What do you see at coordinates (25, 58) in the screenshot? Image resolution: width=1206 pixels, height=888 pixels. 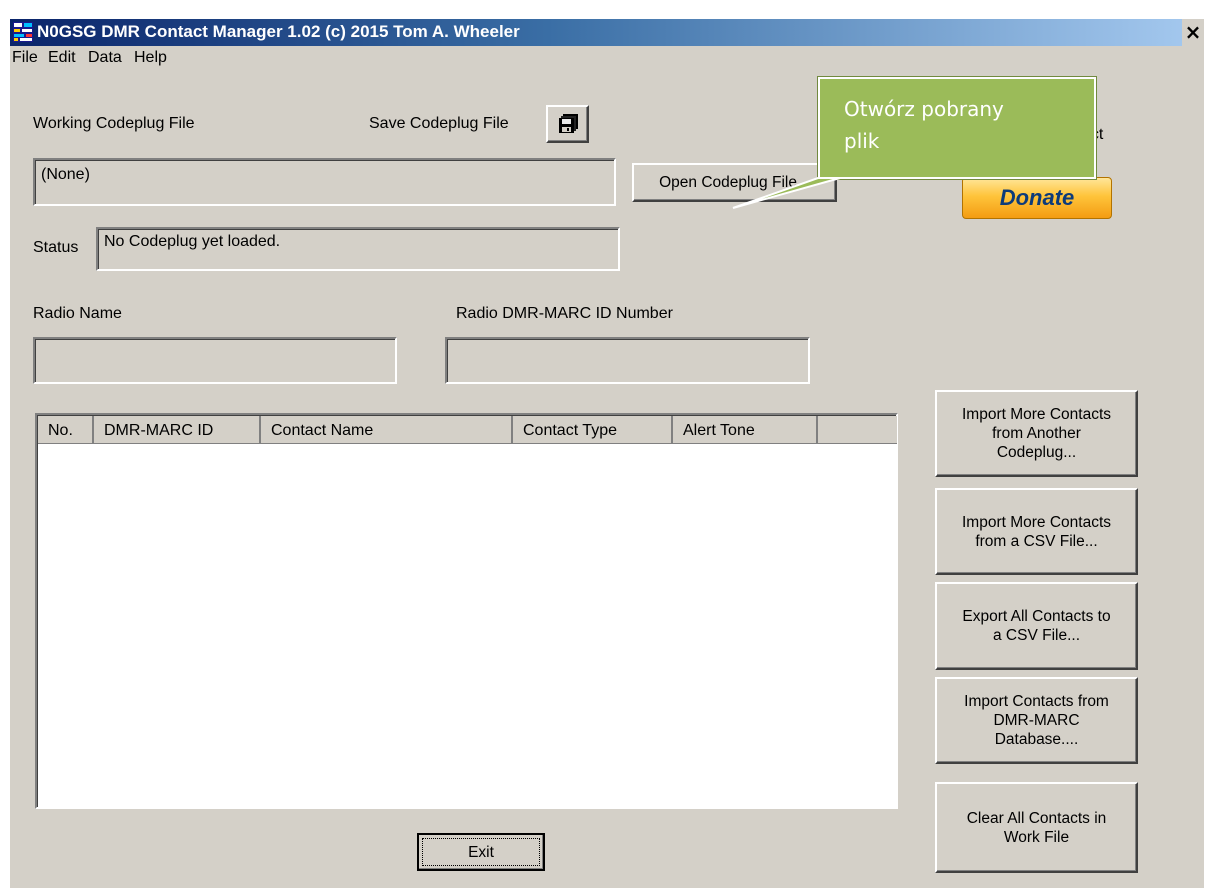 I see `menu-file: File` at bounding box center [25, 58].